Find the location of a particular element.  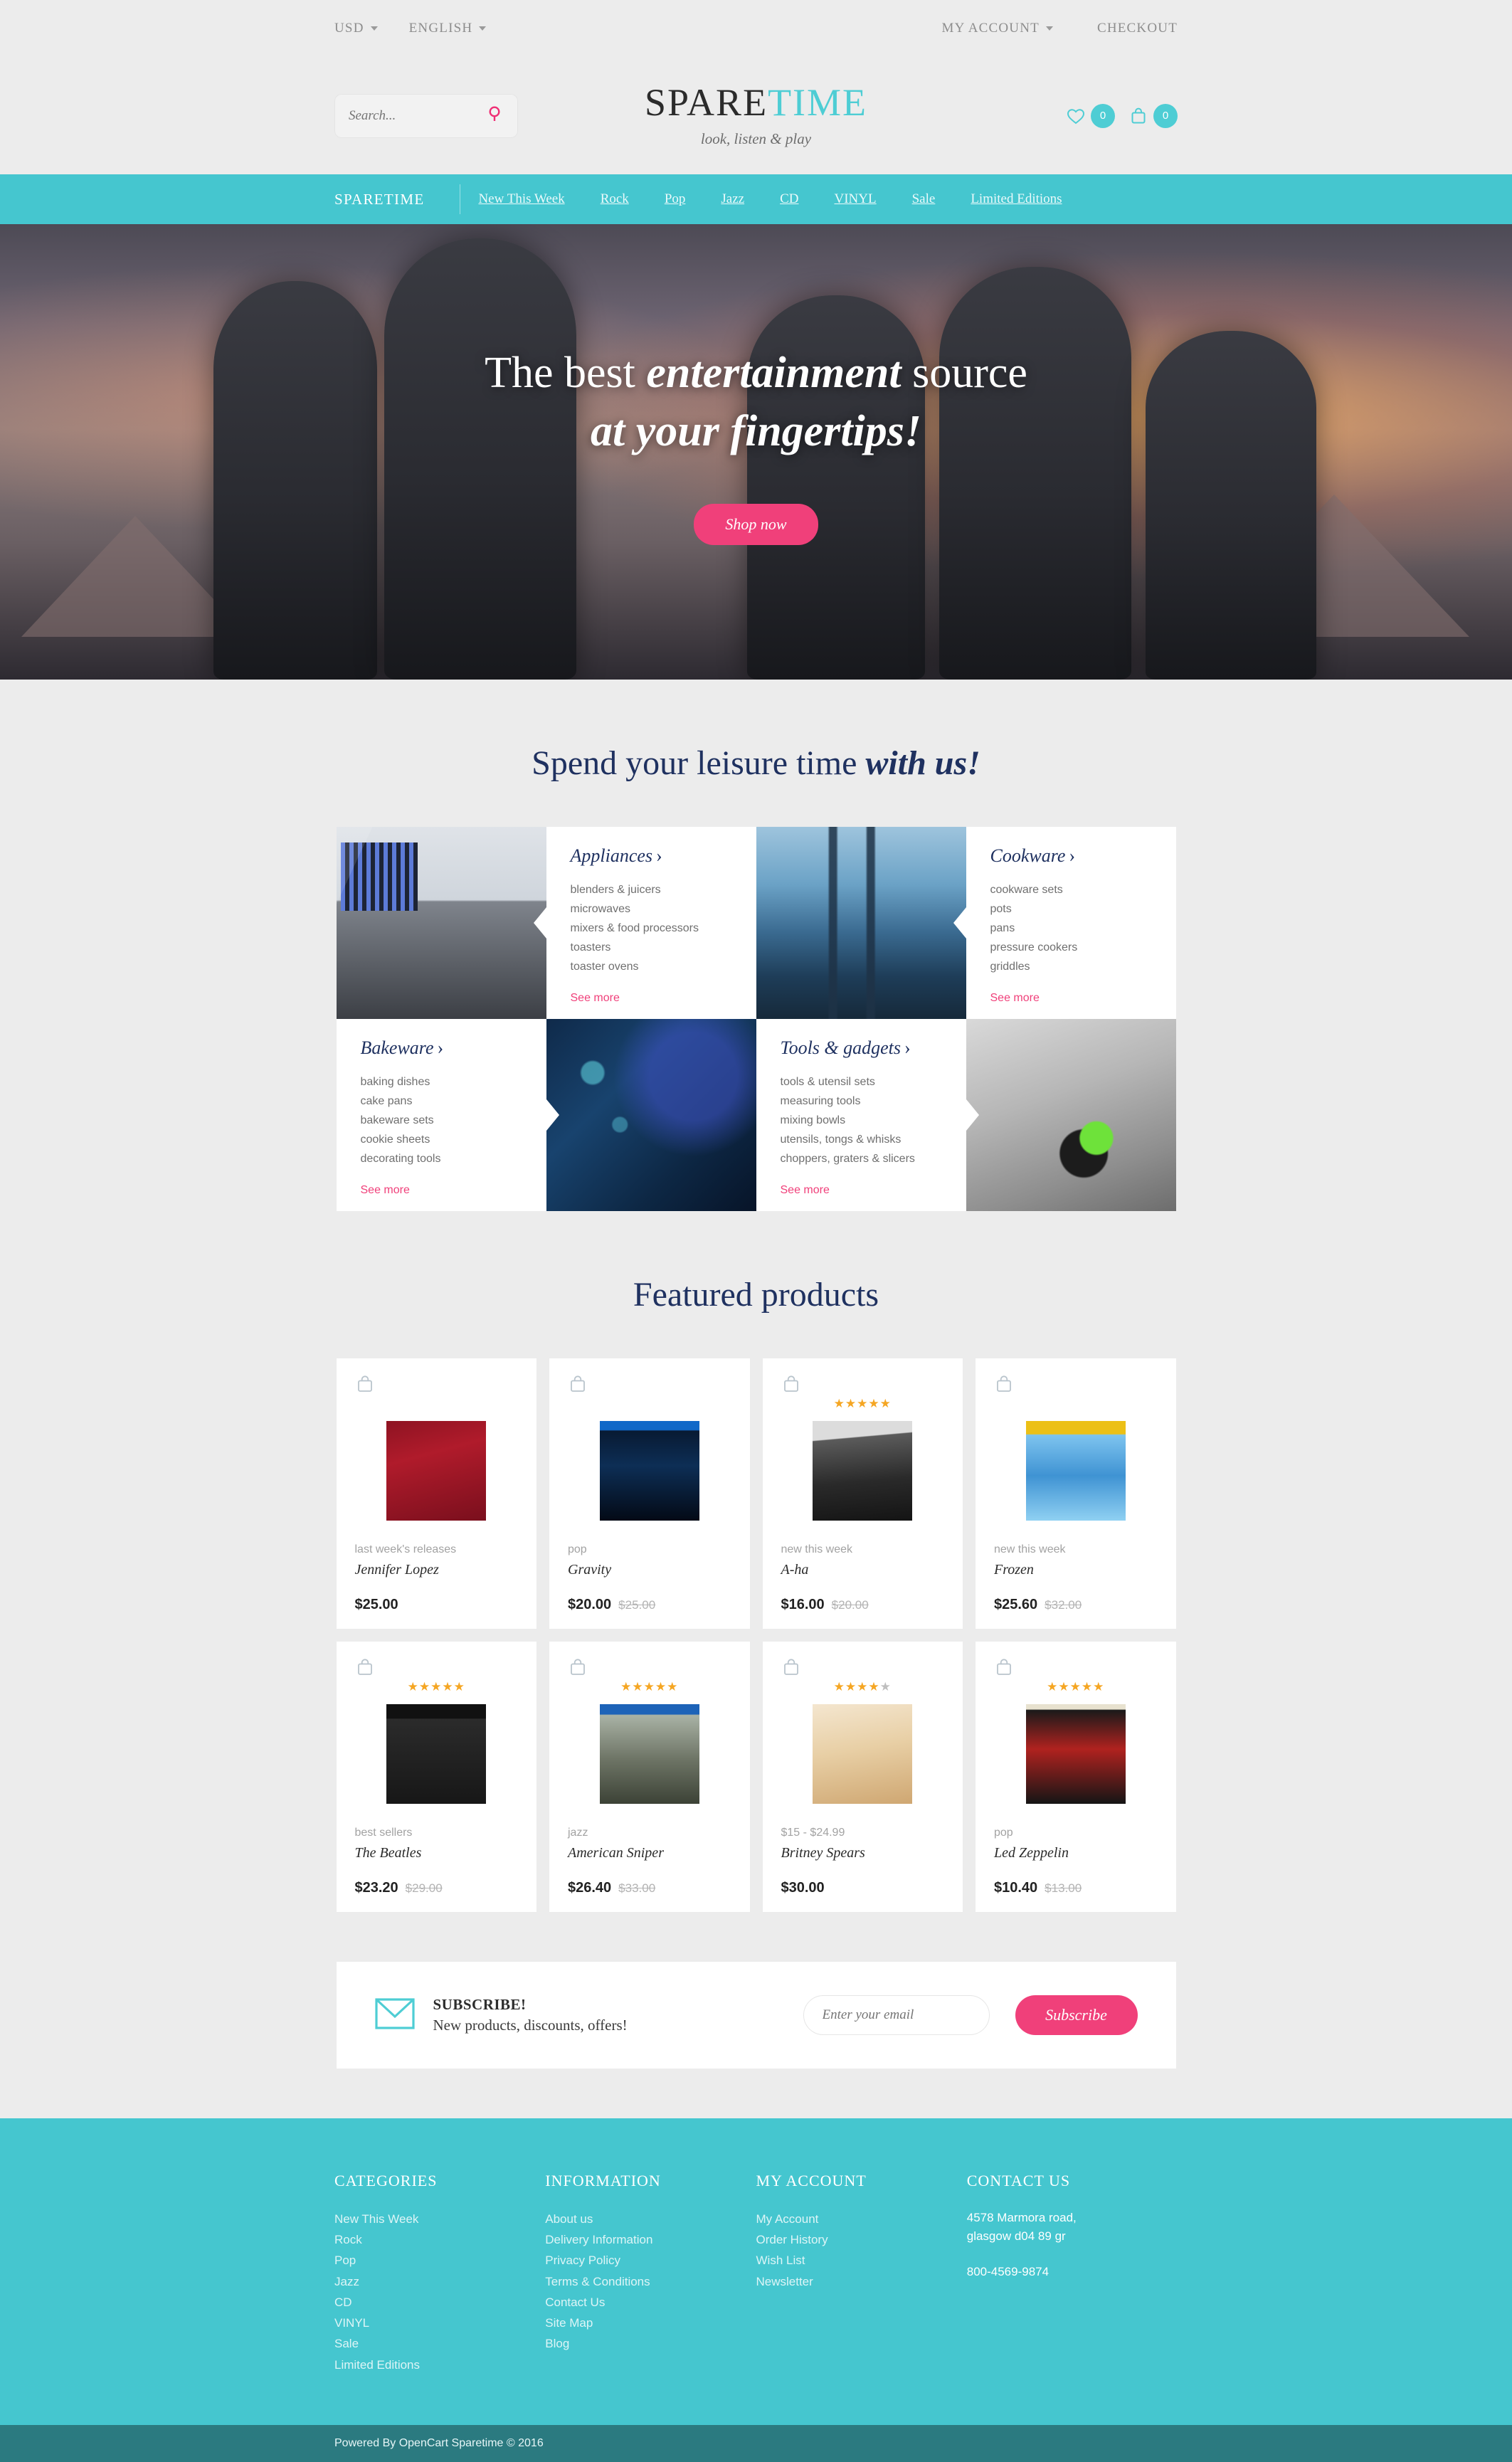

nav-item-limited-editions: Limited Editions is located at coordinates (1016, 199).